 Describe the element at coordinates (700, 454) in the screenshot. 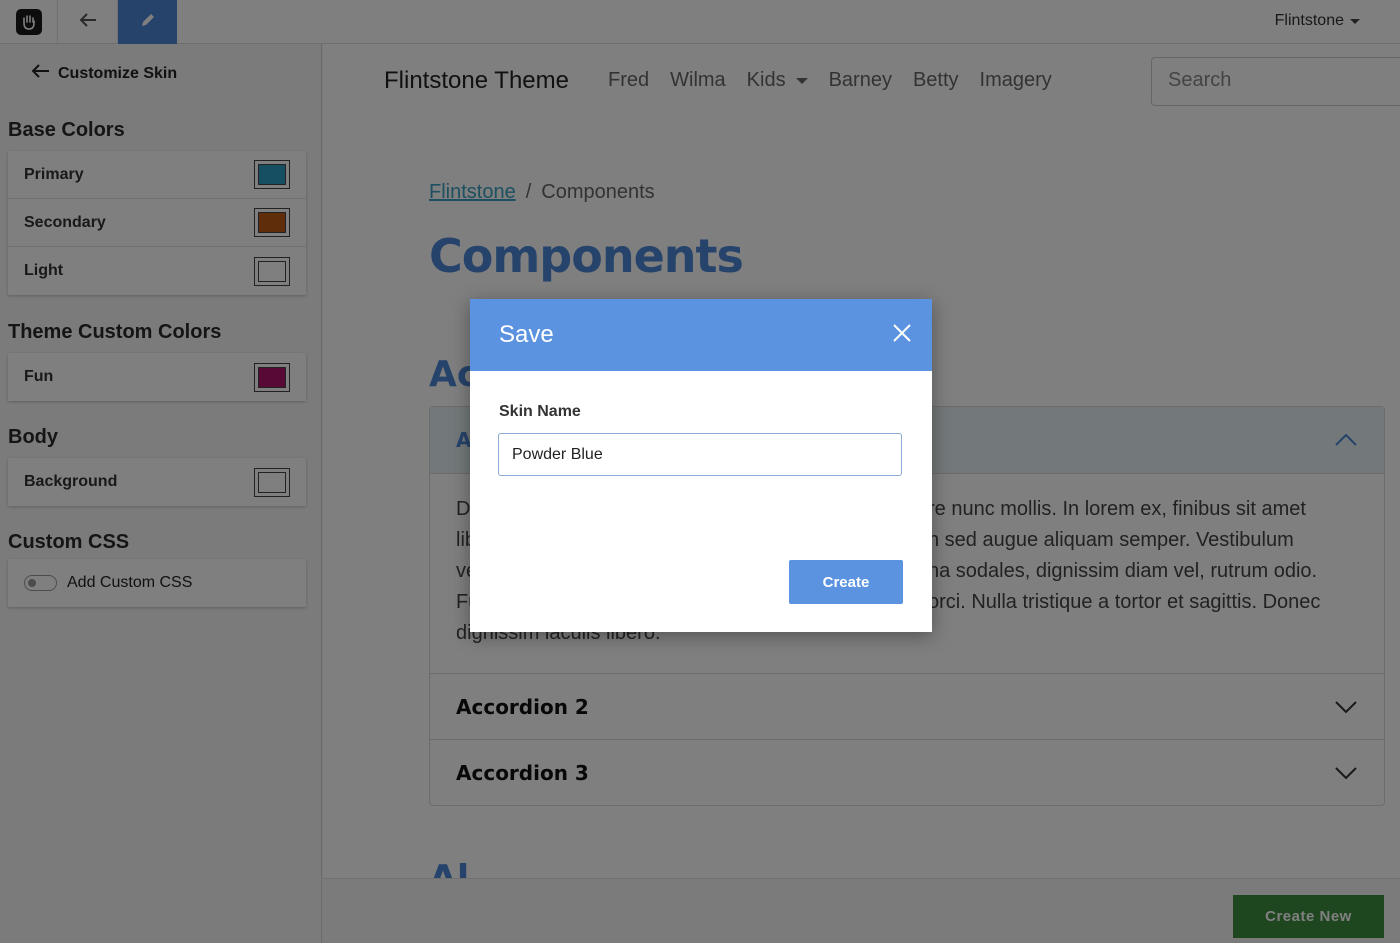

I see `skin-name-input` at that location.